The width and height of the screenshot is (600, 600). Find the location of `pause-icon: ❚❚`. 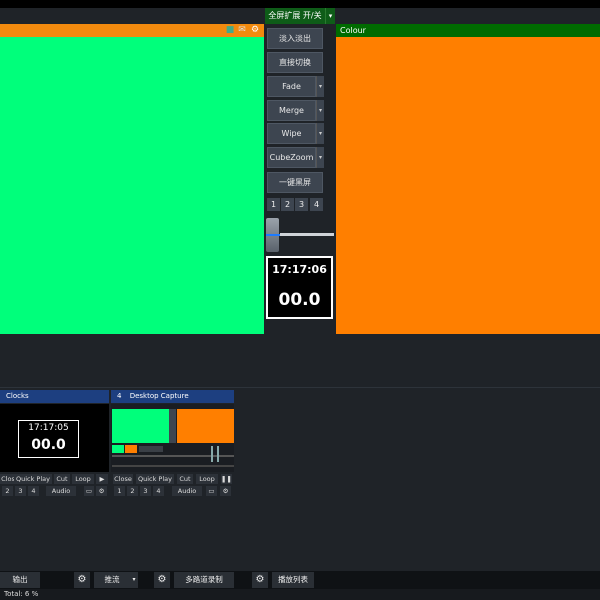

pause-icon: ❚❚ is located at coordinates (226, 479).